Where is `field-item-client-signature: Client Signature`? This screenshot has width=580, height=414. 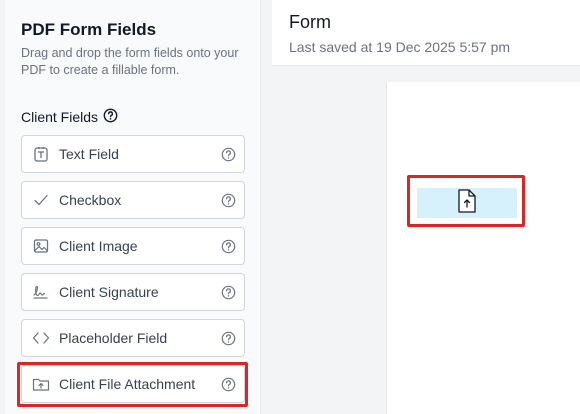 field-item-client-signature: Client Signature is located at coordinates (133, 292).